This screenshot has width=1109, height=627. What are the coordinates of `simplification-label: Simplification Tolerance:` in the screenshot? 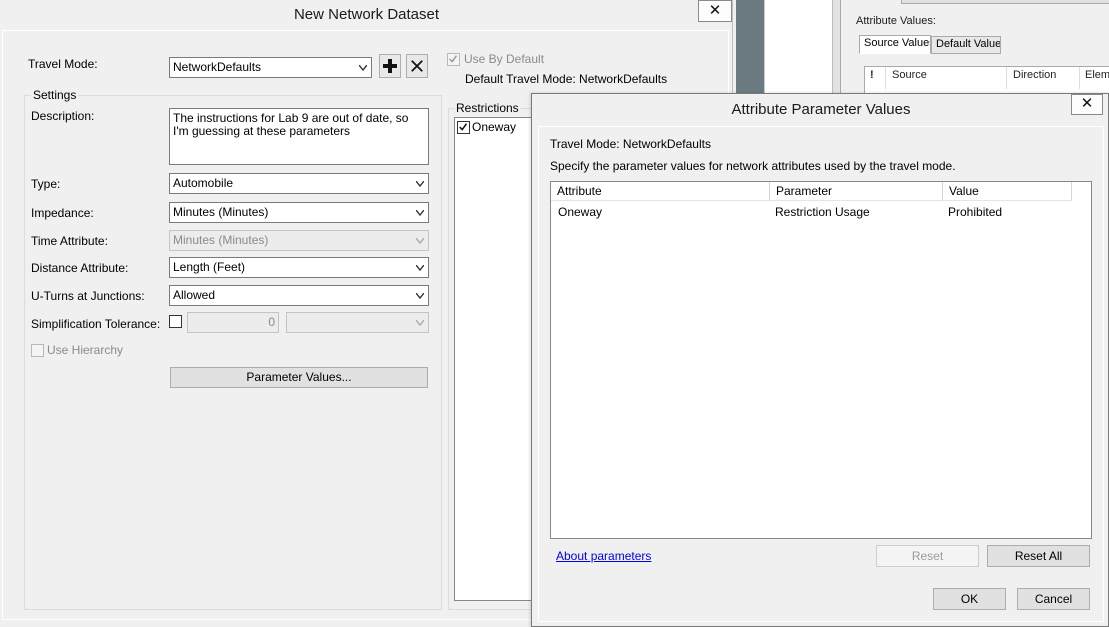 It's located at (96, 324).